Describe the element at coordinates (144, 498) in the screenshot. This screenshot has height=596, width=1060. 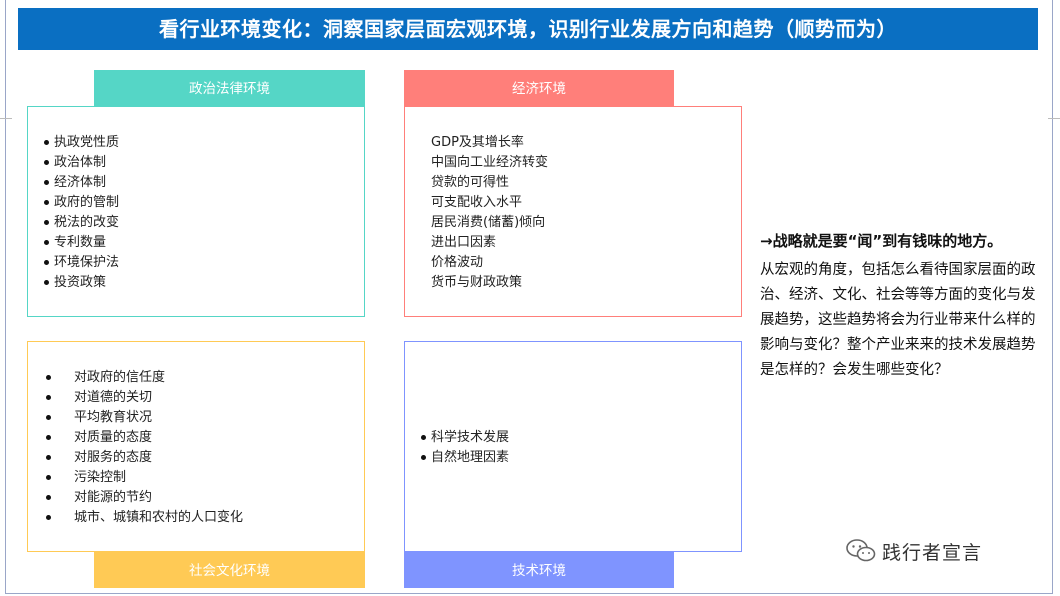
I see `list-item: 对能源的节约` at that location.